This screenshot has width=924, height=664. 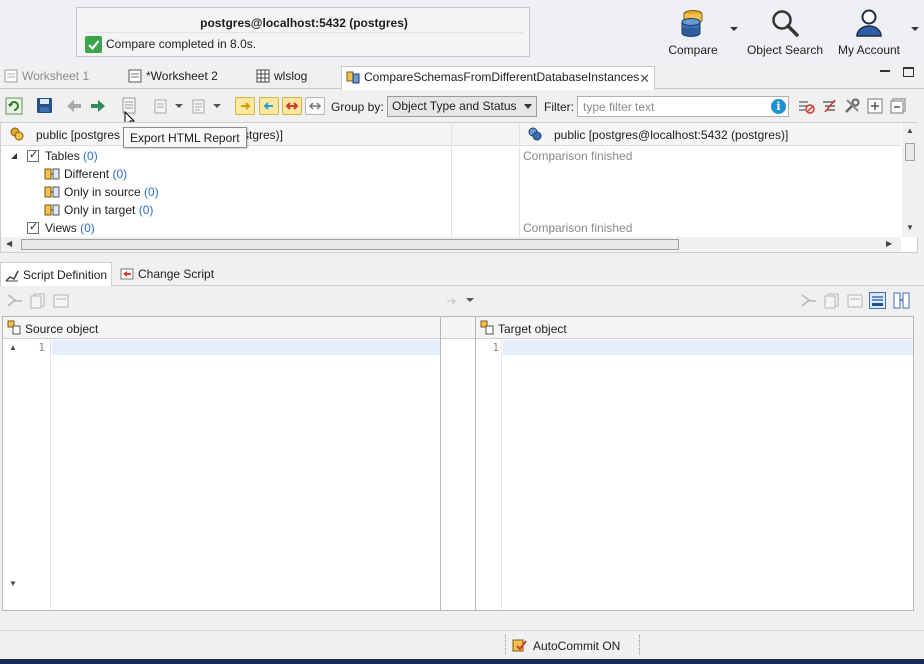 I want to click on sql-worksheet-icon, so click(x=135, y=76).